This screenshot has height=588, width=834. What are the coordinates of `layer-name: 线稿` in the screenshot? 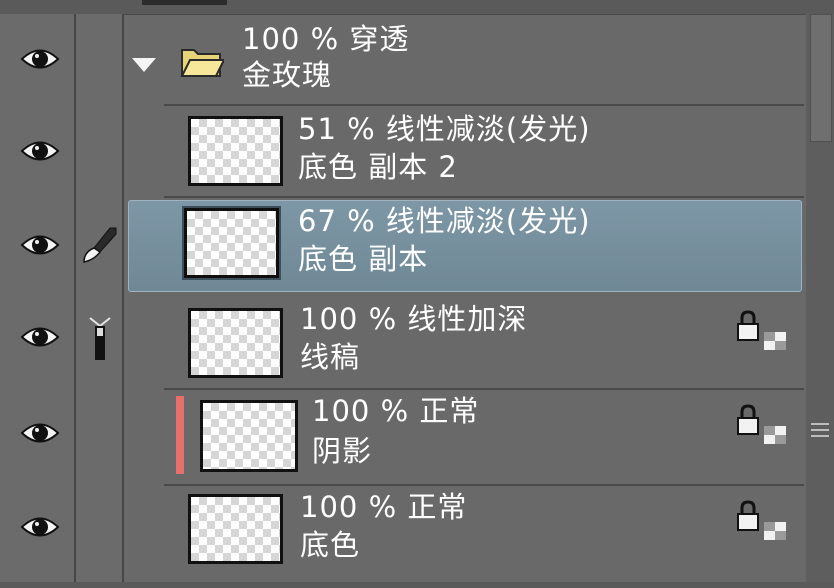 It's located at (330, 357).